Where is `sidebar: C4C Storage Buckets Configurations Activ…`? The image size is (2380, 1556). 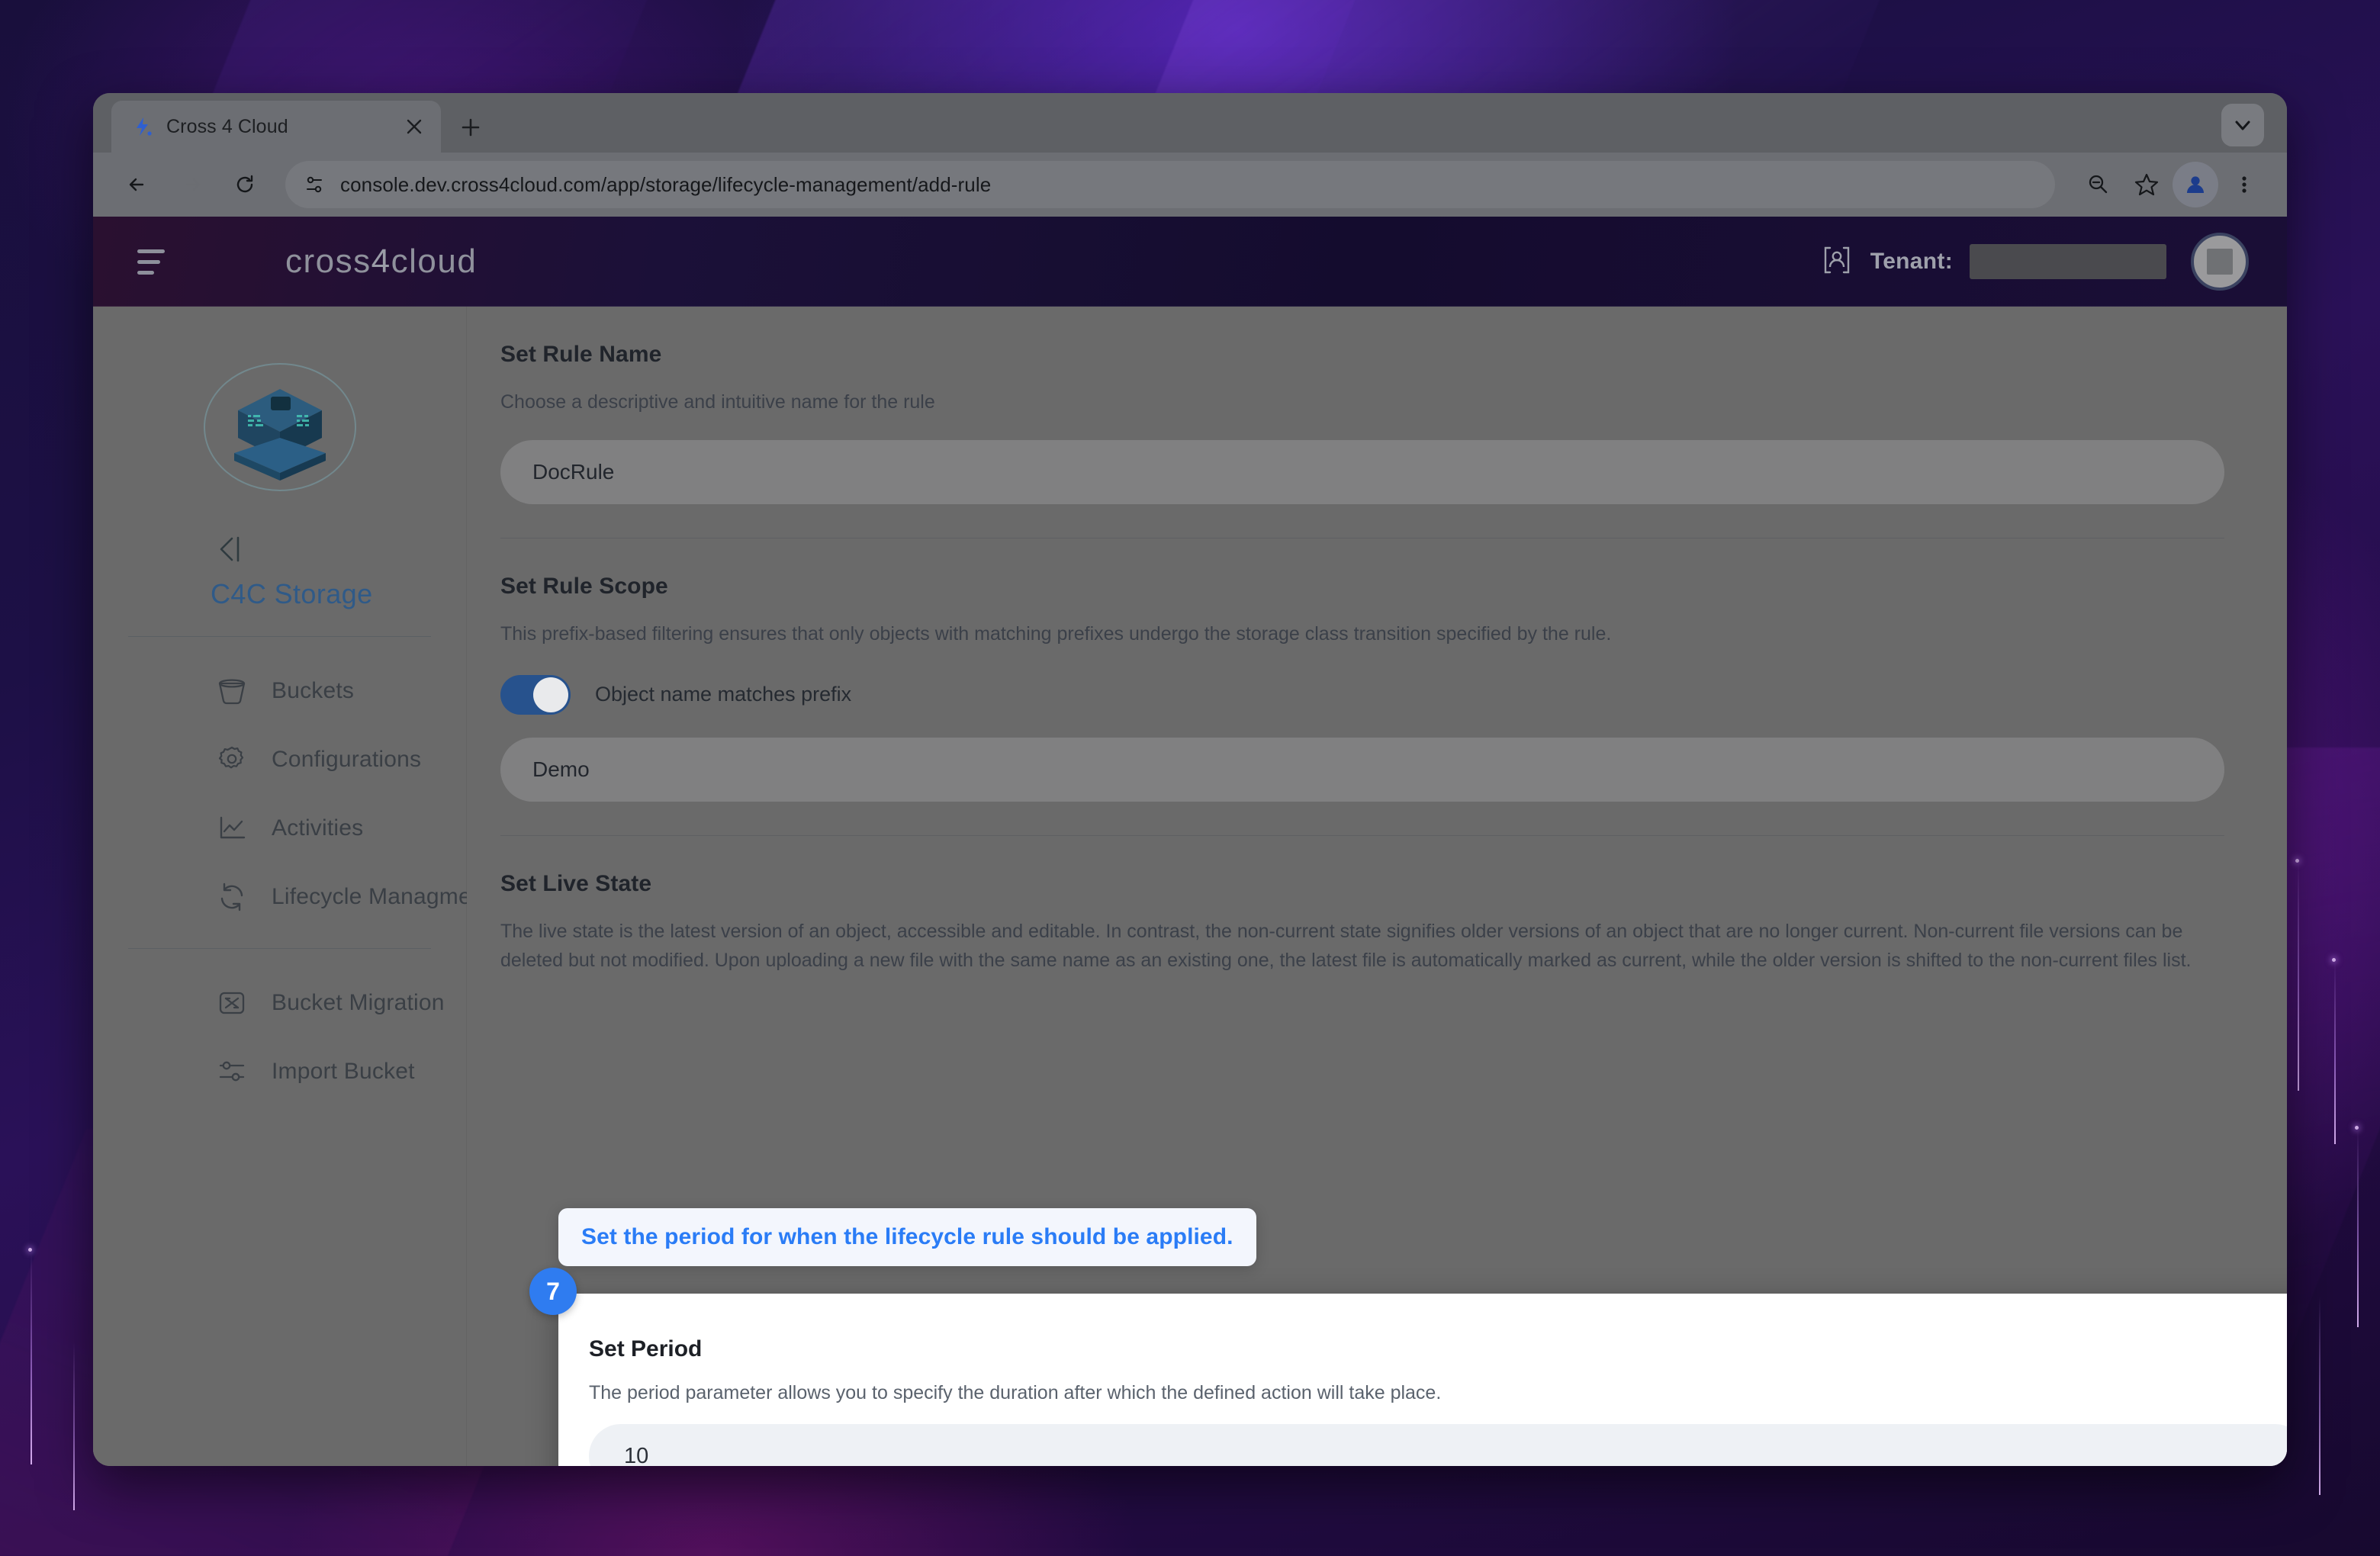 sidebar: C4C Storage Buckets Configurations Activ… is located at coordinates (291, 886).